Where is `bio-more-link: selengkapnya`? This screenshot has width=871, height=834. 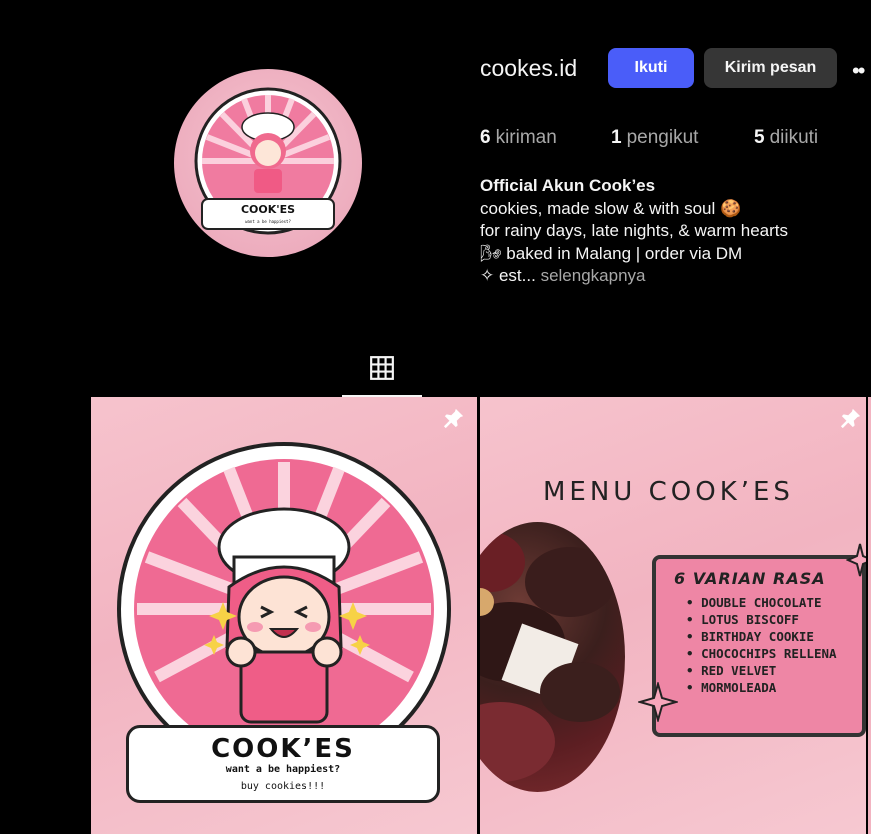 bio-more-link: selengkapnya is located at coordinates (593, 275).